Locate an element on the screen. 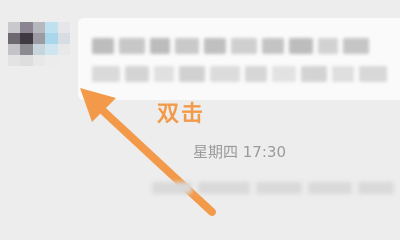 The image size is (400, 240). message-timestamp: 星期四 17:30 is located at coordinates (239, 152).